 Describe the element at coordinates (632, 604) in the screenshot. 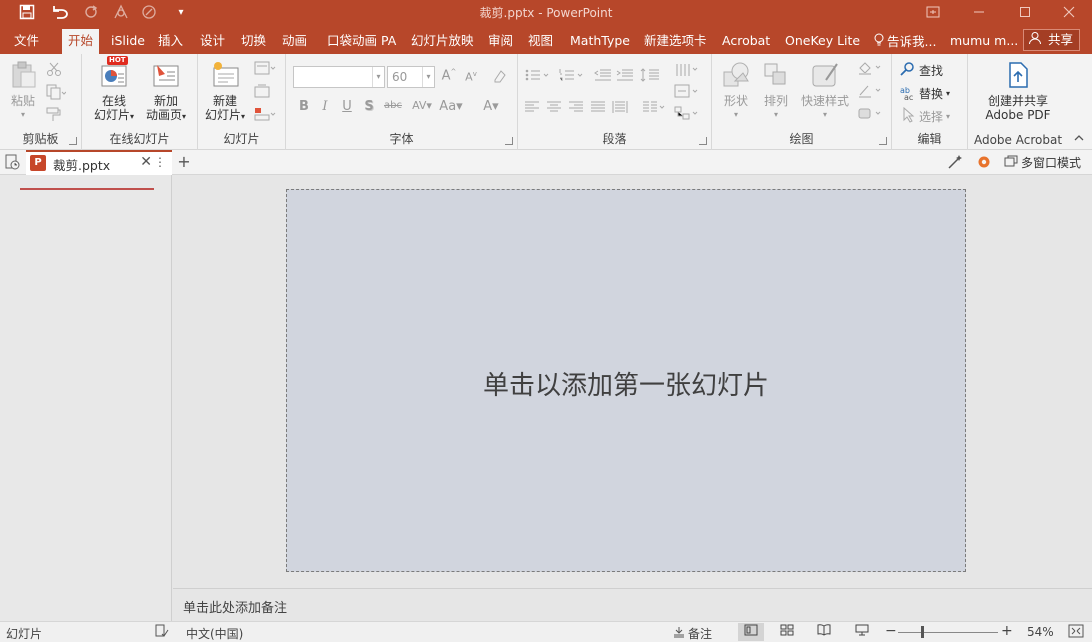

I see `notes-pane: 单击此处添加备注` at that location.